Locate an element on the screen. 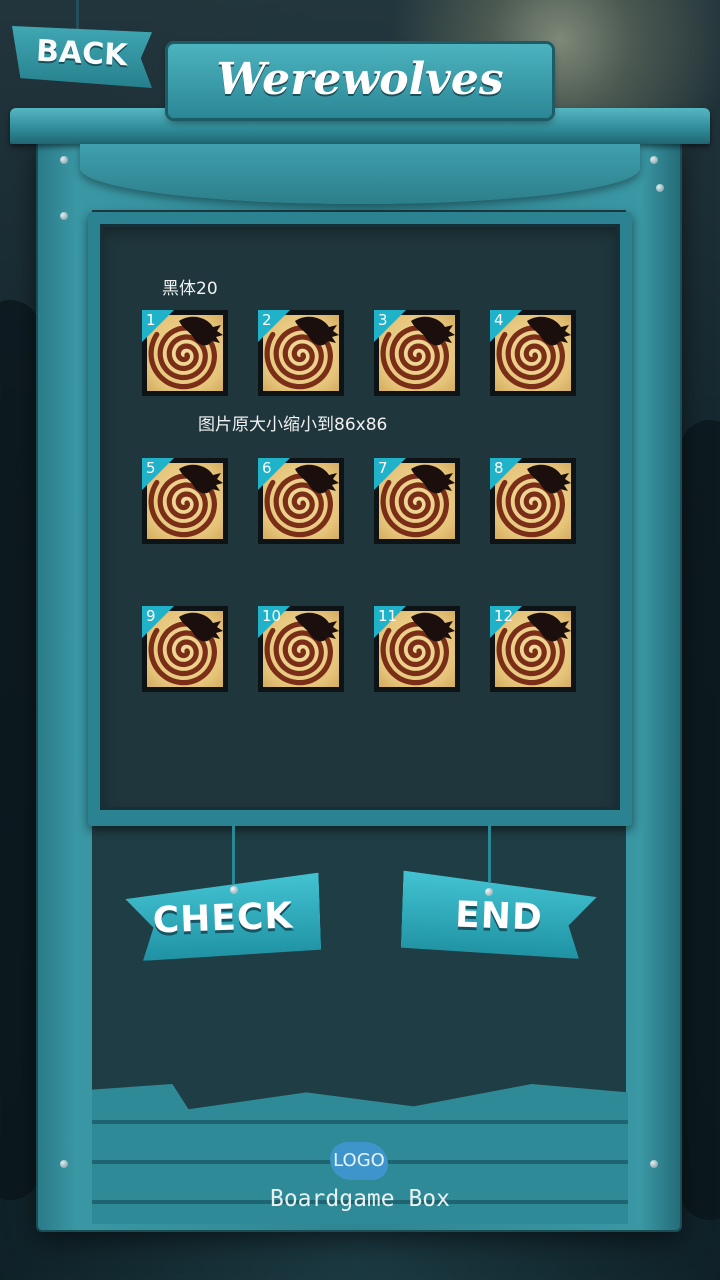 The image size is (720, 1280). role-card: 5 is located at coordinates (185, 501).